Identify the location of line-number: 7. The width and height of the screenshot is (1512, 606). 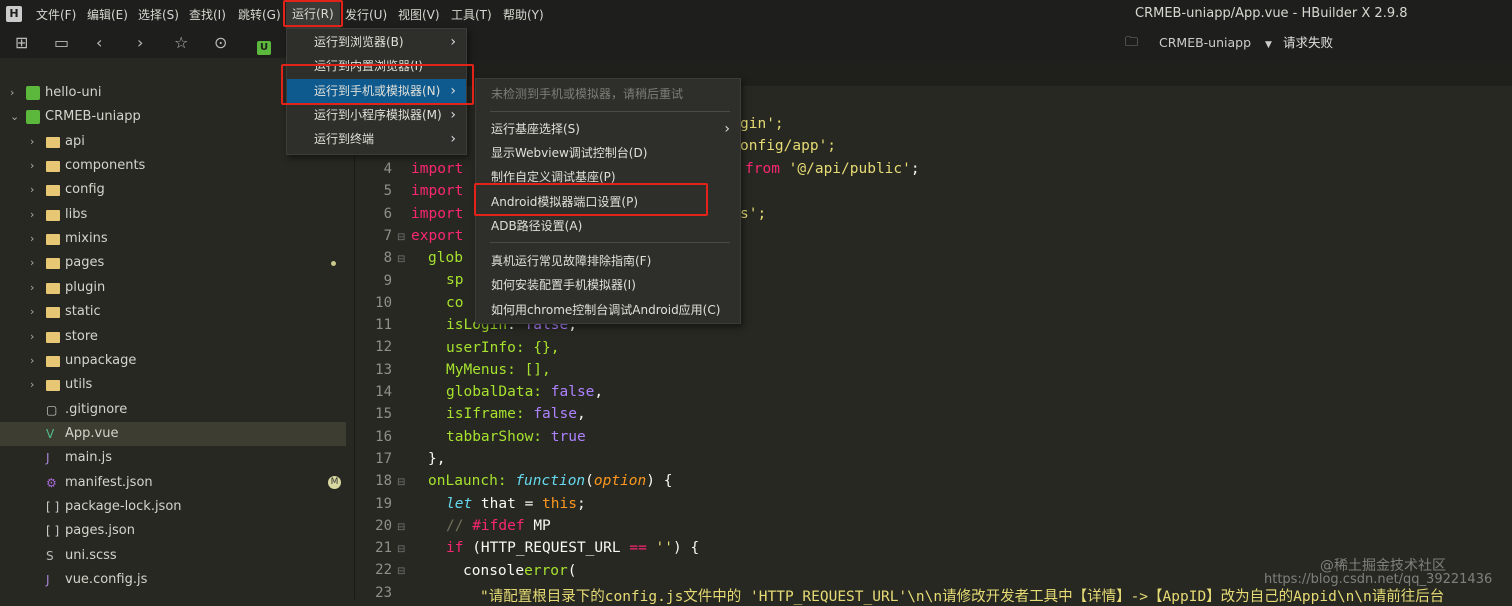
(387, 235).